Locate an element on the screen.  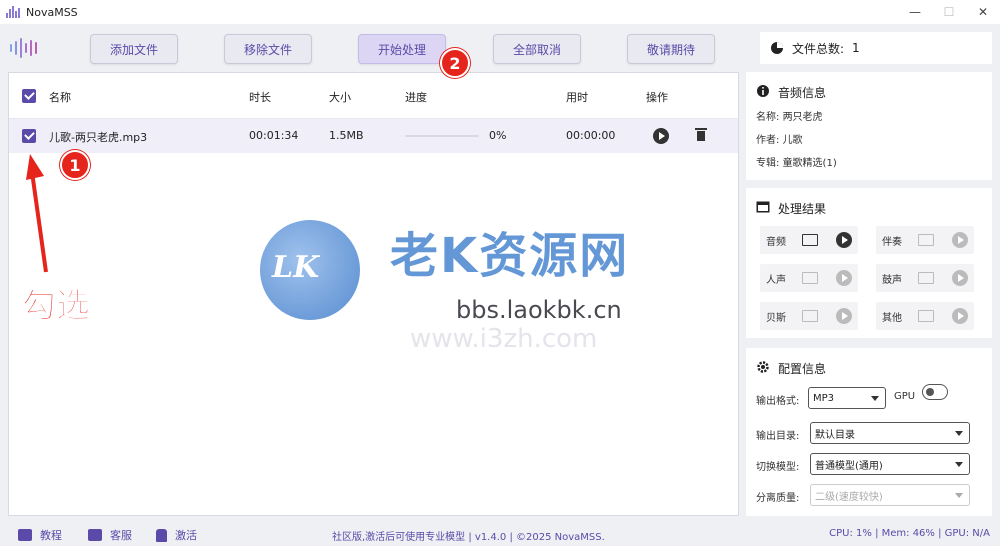
results-window-icon is located at coordinates (763, 207).